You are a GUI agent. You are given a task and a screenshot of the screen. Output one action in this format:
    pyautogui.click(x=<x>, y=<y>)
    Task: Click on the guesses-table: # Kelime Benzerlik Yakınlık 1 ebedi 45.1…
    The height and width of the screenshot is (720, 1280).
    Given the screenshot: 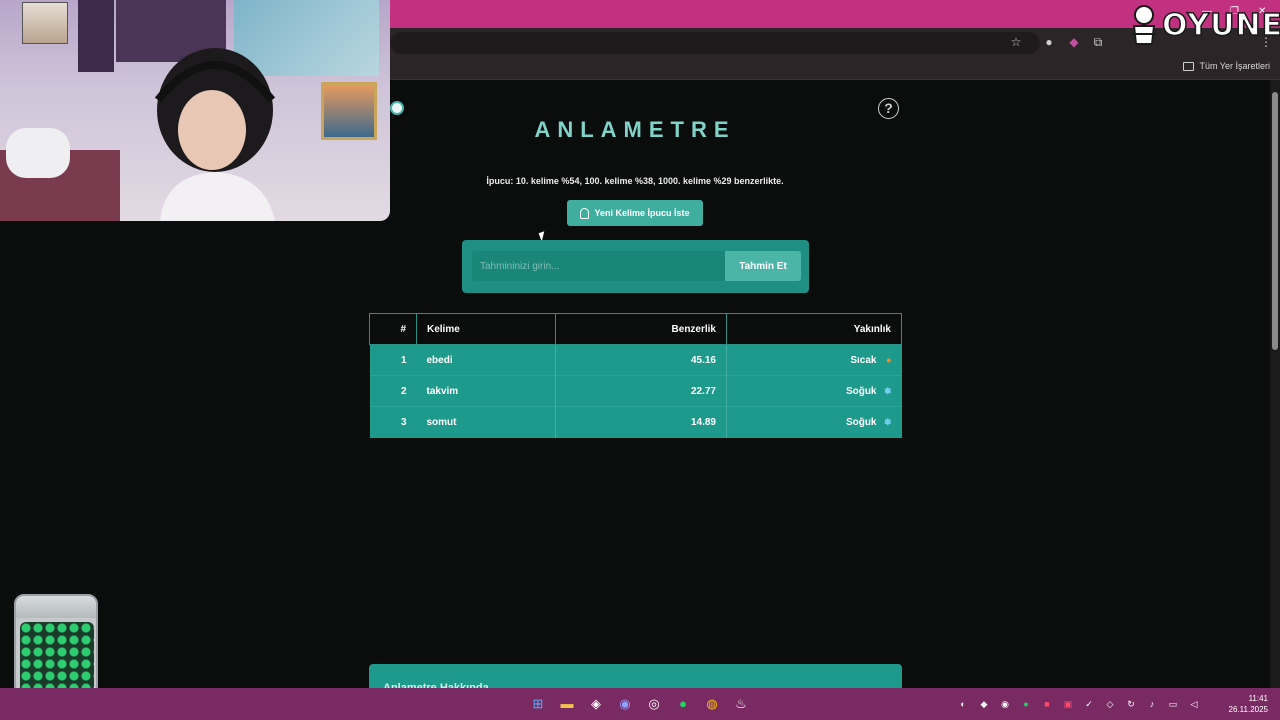 What is the action you would take?
    pyautogui.click(x=635, y=375)
    